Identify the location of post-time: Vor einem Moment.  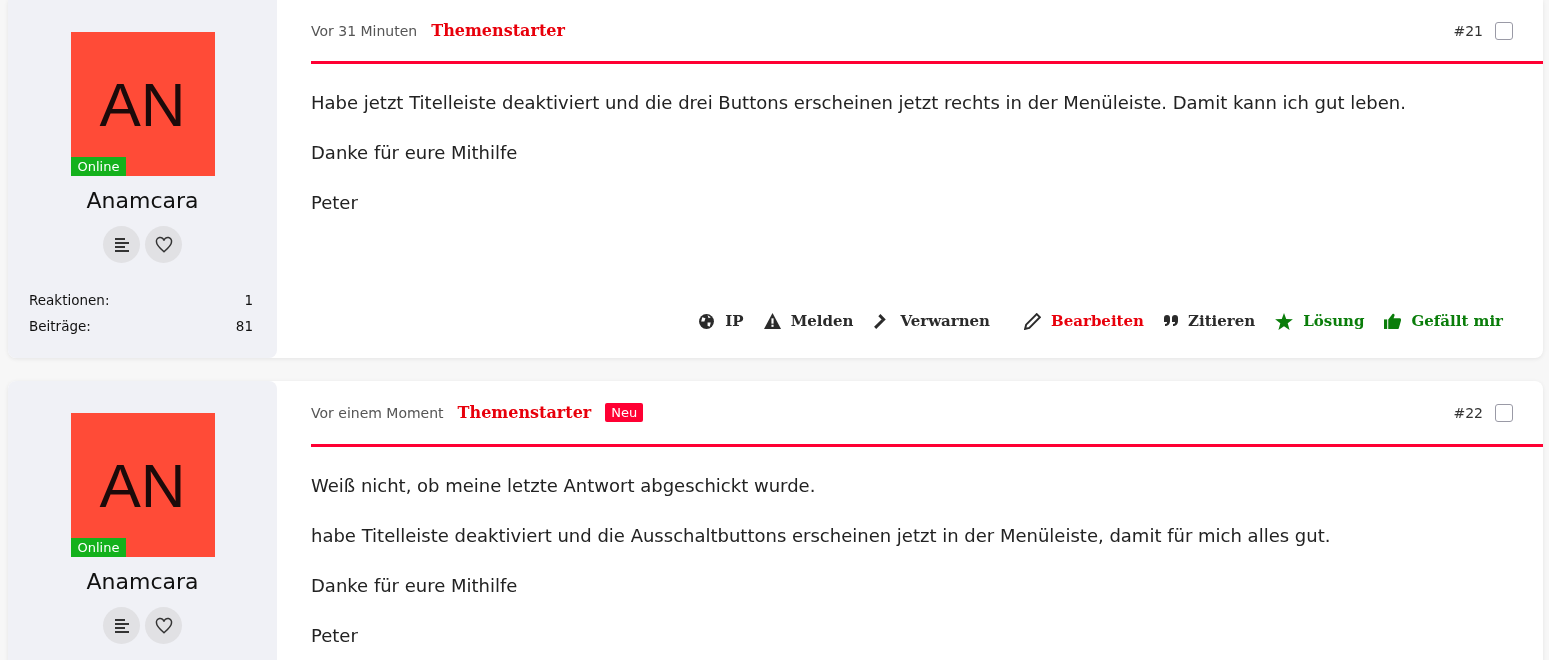
(377, 412).